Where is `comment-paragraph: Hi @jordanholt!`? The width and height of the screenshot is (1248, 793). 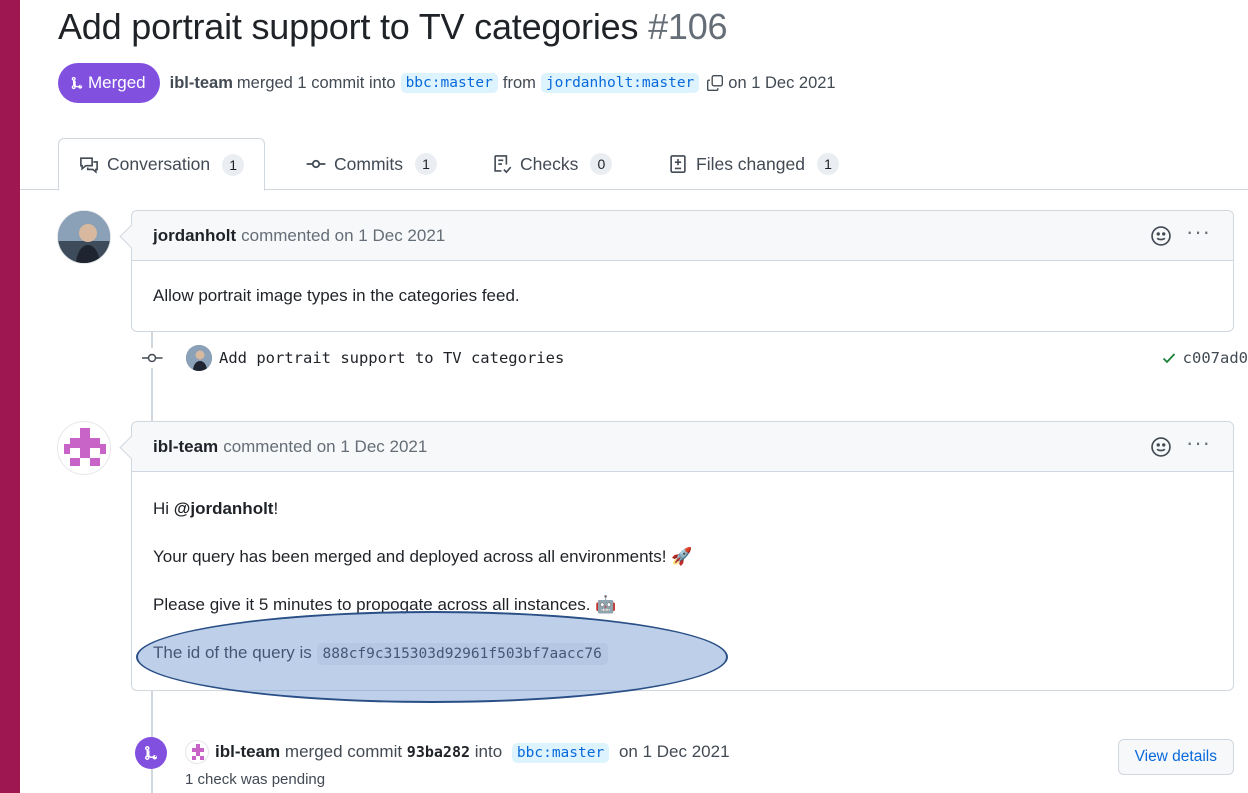
comment-paragraph: Hi @jordanholt! is located at coordinates (682, 509).